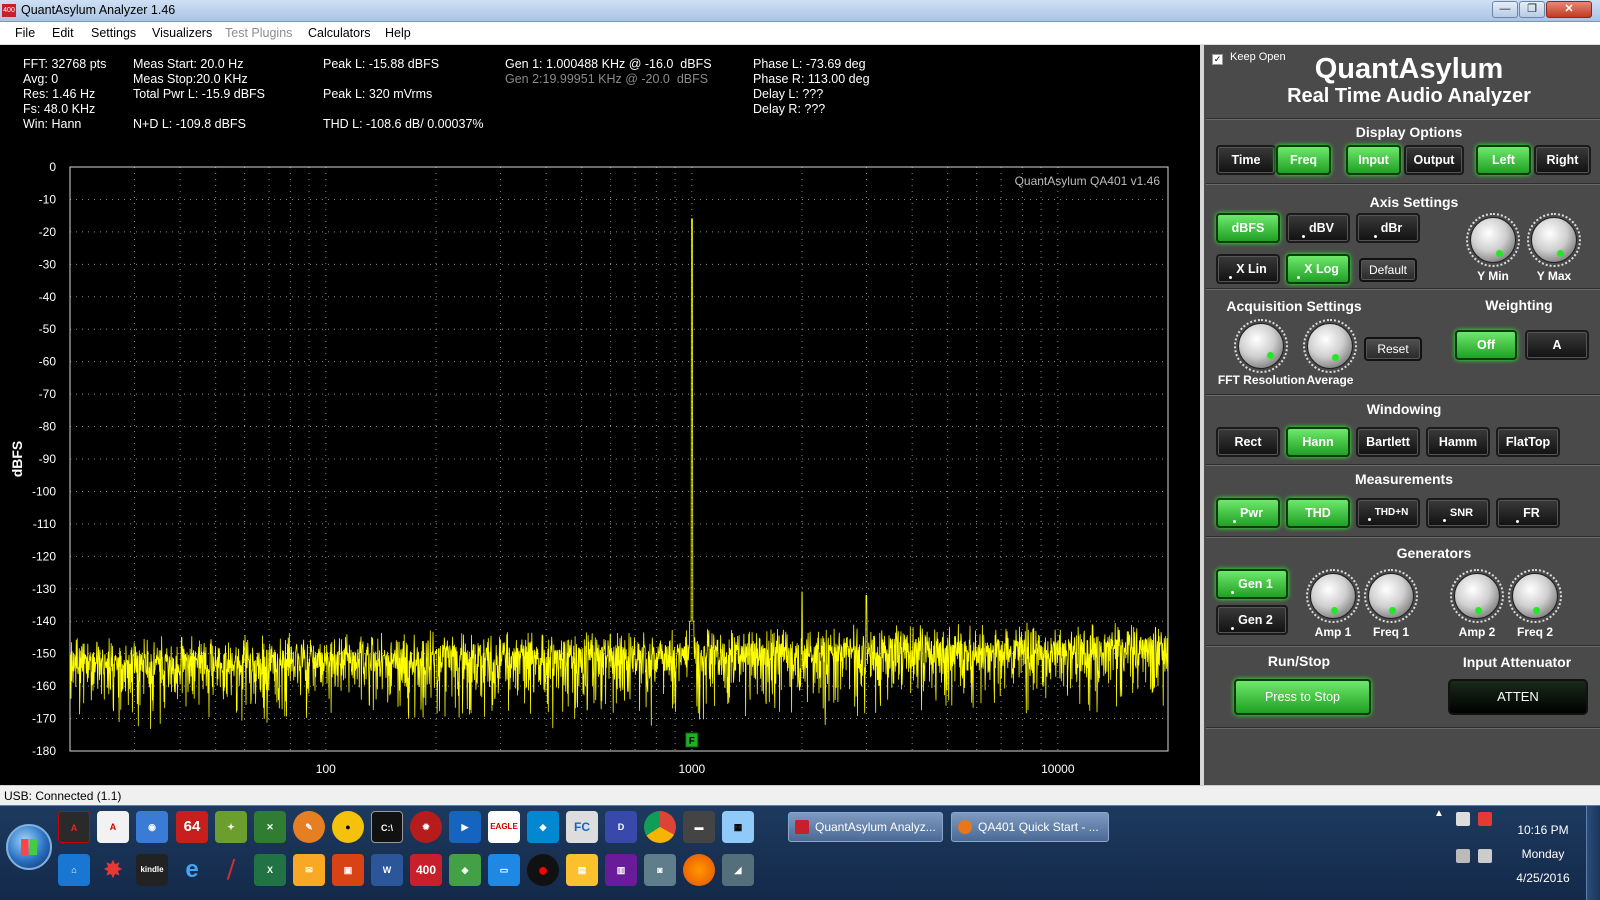  What do you see at coordinates (1528, 442) in the screenshot?
I see `window-flattop-button: FlatTop` at bounding box center [1528, 442].